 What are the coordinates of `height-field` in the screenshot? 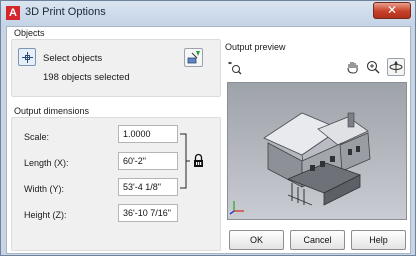 It's located at (148, 213).